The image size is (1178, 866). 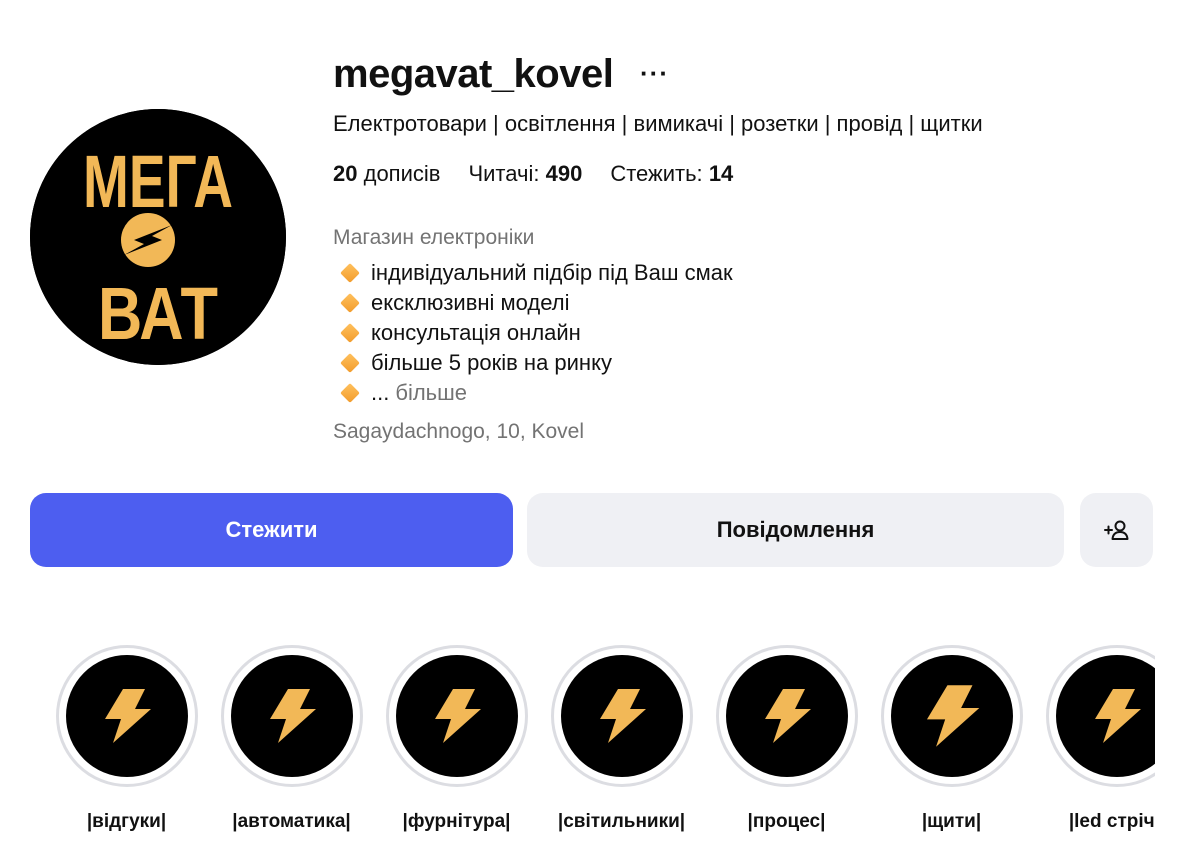 I want to click on followers-stat: Читачі: 490, so click(x=525, y=174).